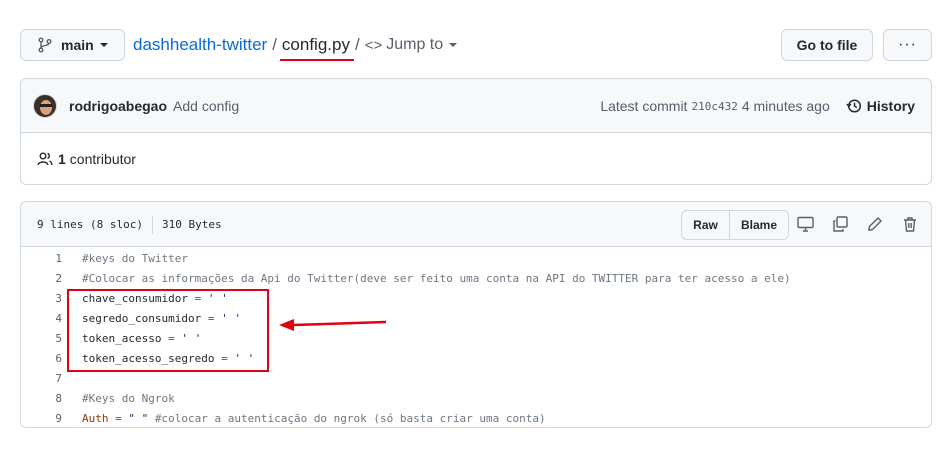 The image size is (950, 464). I want to click on code-line: 1 #keys do Twitter, so click(476, 258).